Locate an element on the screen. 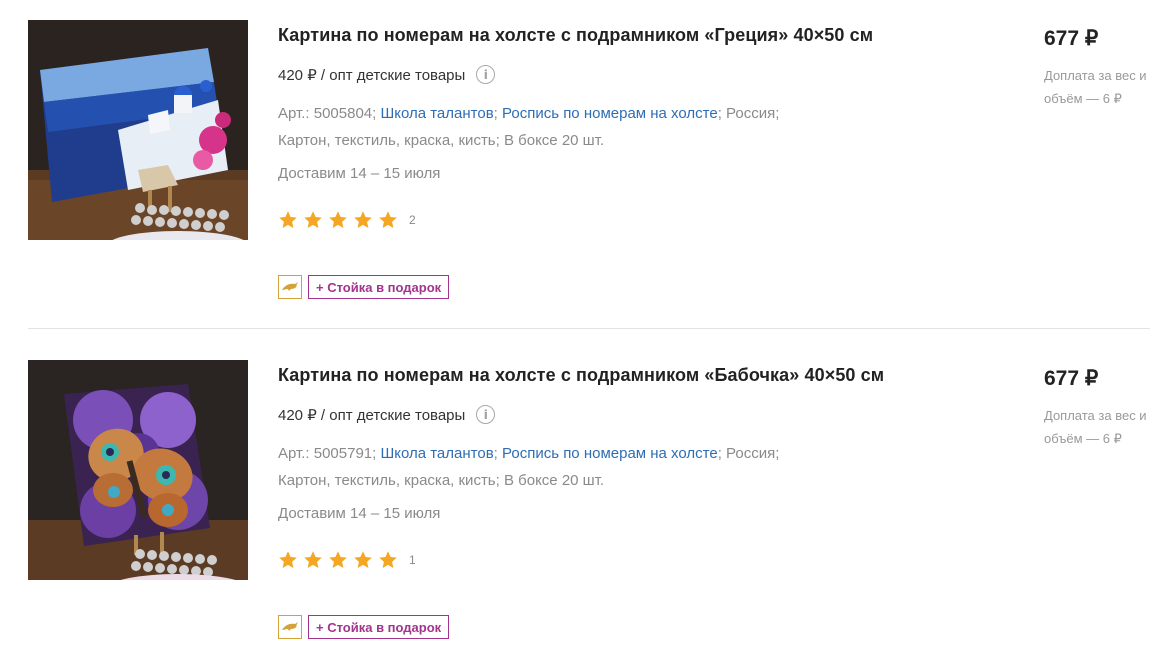  greece-painting-image is located at coordinates (138, 130).